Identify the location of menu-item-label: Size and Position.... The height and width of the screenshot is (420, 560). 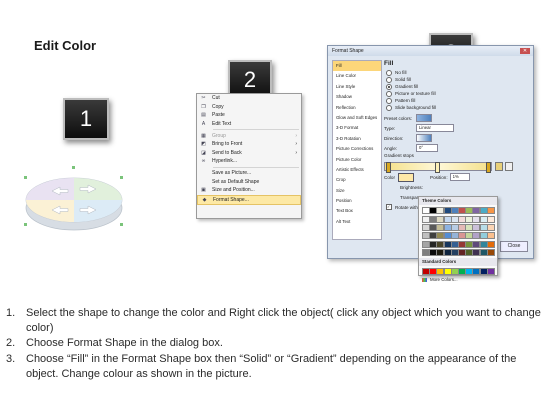
(233, 190).